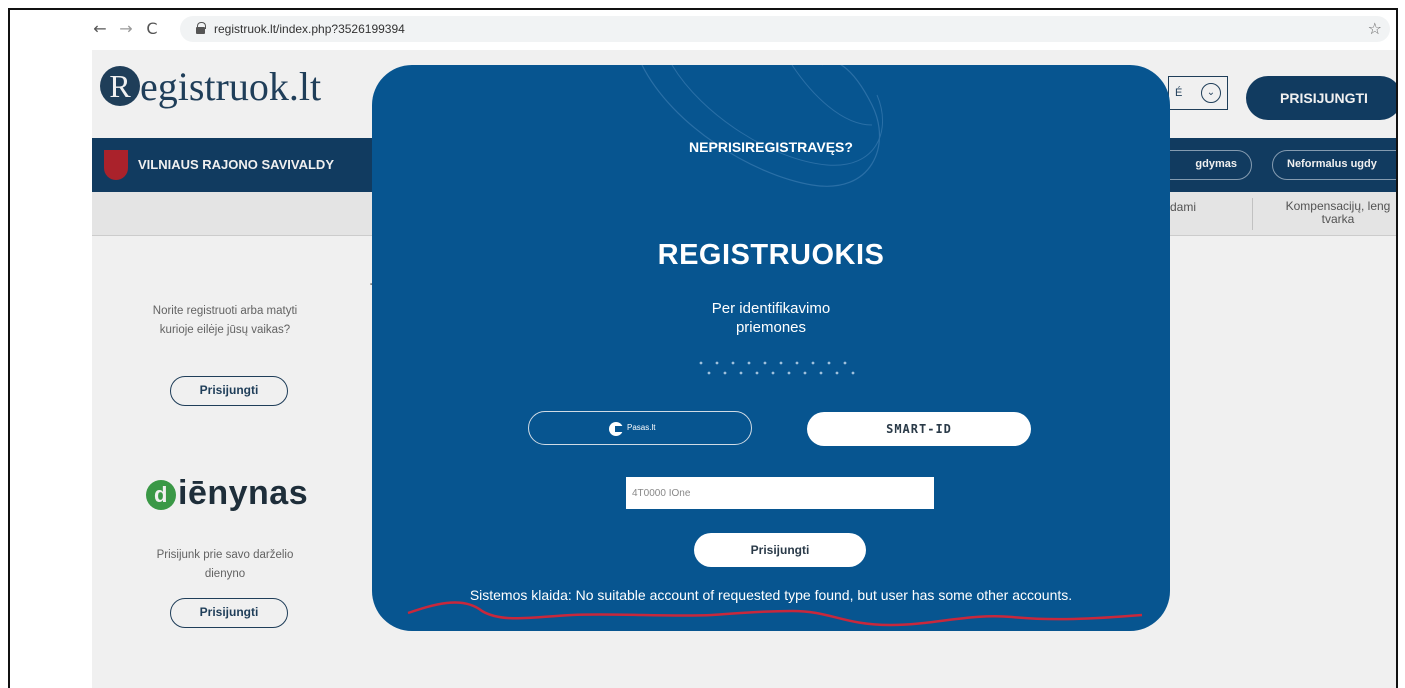  Describe the element at coordinates (120, 86) in the screenshot. I see `logo-initial: R` at that location.